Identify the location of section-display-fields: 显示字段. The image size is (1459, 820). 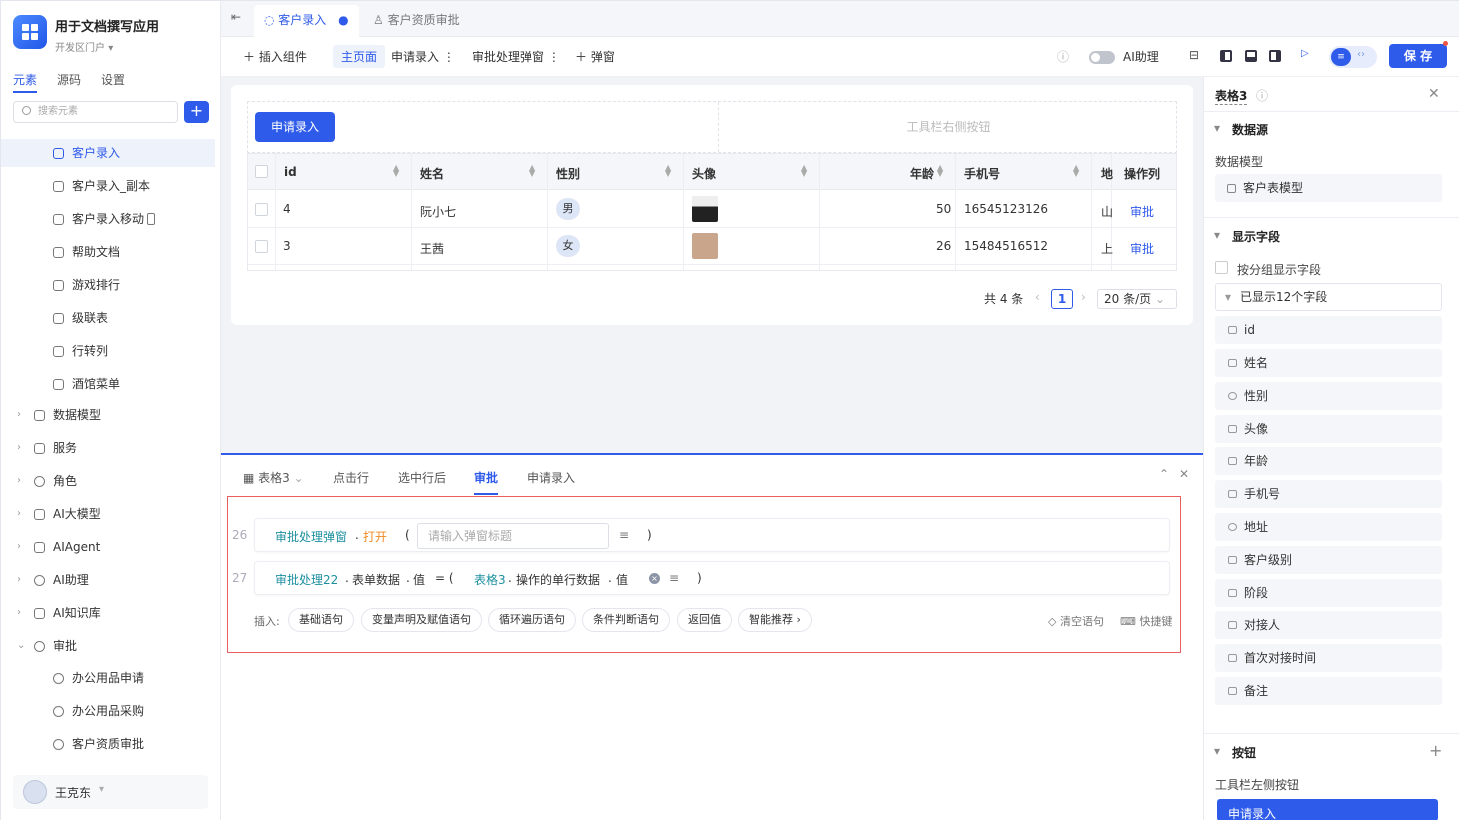
(1247, 236).